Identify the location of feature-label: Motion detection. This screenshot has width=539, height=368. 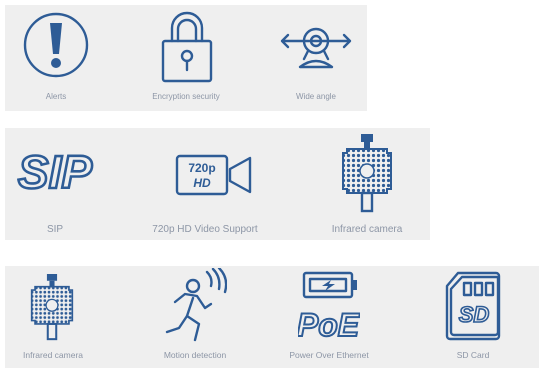
(195, 355).